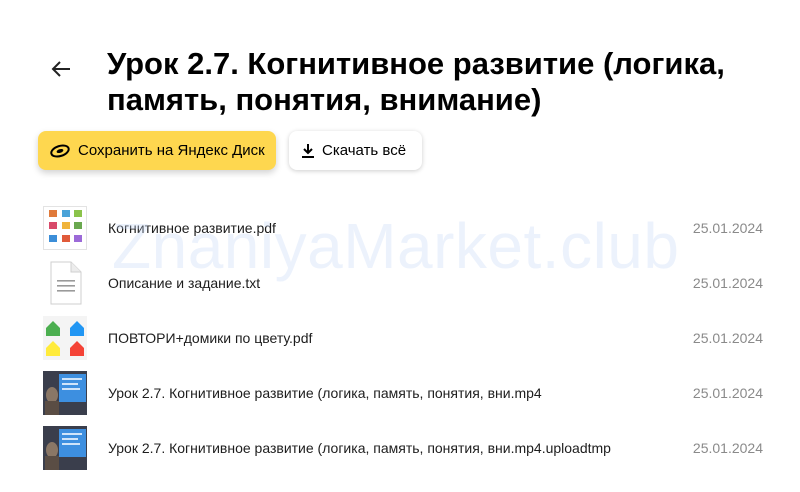 The width and height of the screenshot is (800, 492). I want to click on file-row: ПОВТОРИ+домики по цвету.pdf 25.01.2024, so click(408, 337).